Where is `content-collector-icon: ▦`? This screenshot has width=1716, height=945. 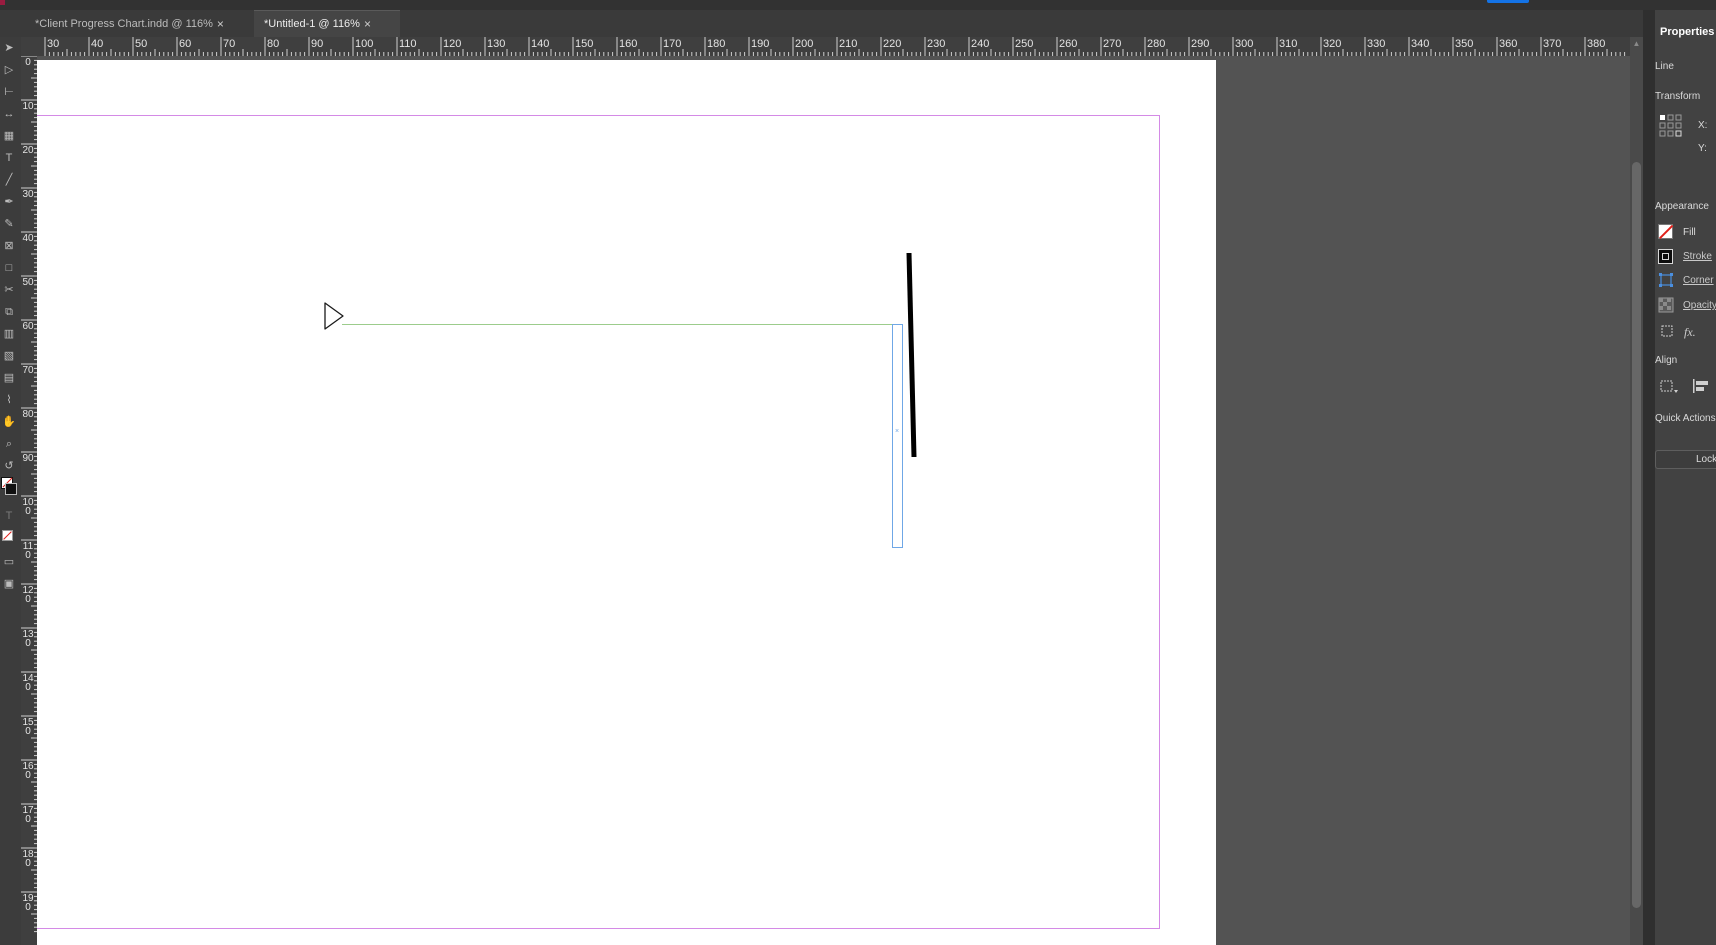 content-collector-icon: ▦ is located at coordinates (9, 136).